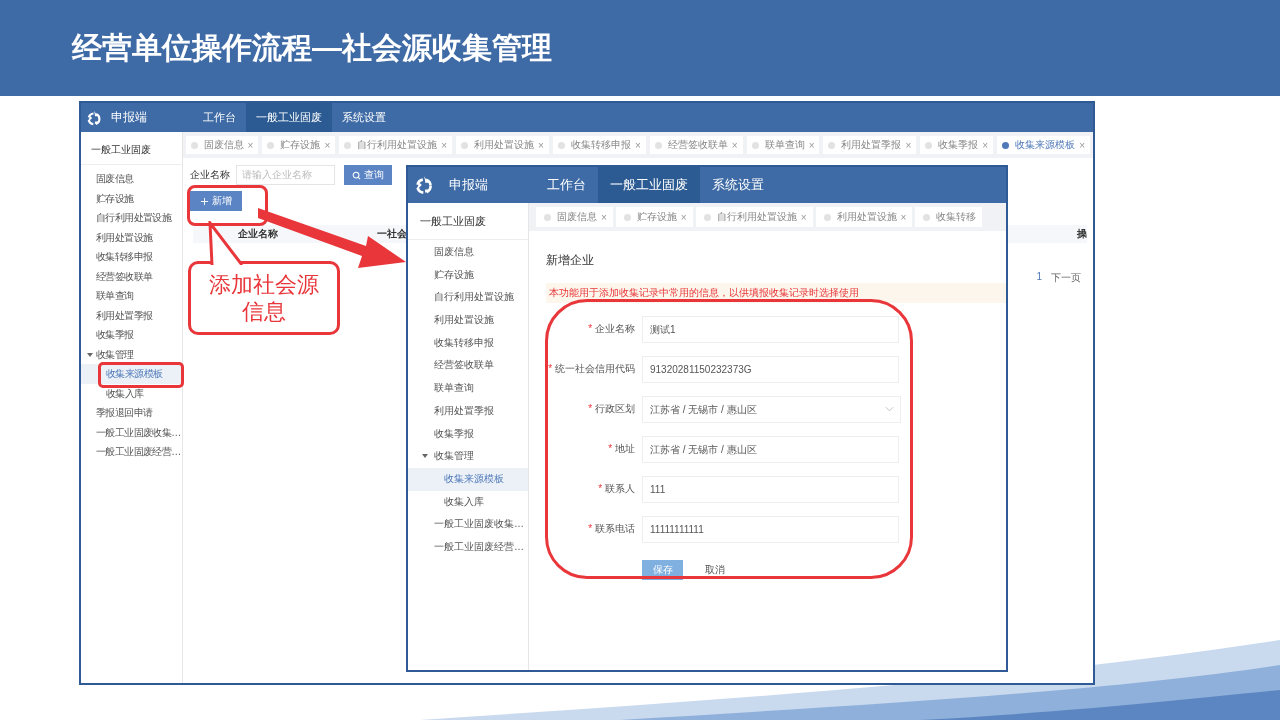  What do you see at coordinates (715, 570) in the screenshot?
I see `cancel-button: 取消` at bounding box center [715, 570].